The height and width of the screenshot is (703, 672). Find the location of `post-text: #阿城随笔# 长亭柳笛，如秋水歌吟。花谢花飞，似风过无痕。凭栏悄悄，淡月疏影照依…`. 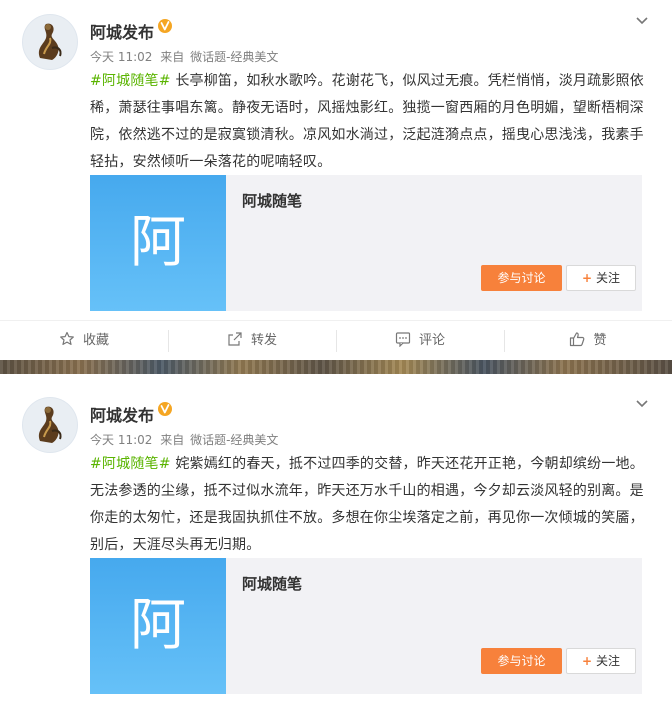

post-text: #阿城随笔# 长亭柳笛，如秋水歌吟。花谢花飞，似风过无痕。凭栏悄悄，淡月疏影照依… is located at coordinates (373, 122).